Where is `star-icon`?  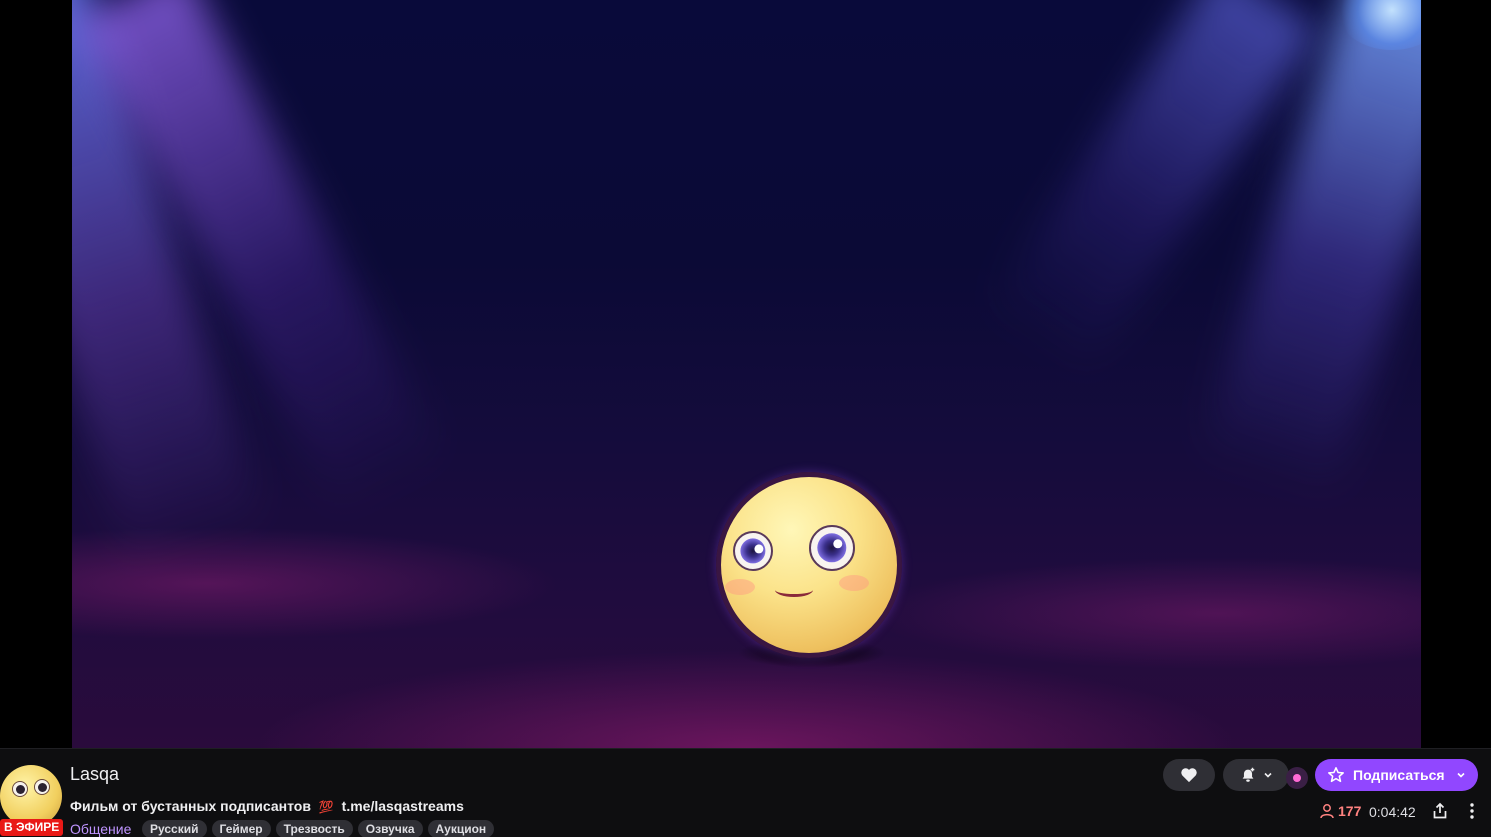 star-icon is located at coordinates (1336, 775).